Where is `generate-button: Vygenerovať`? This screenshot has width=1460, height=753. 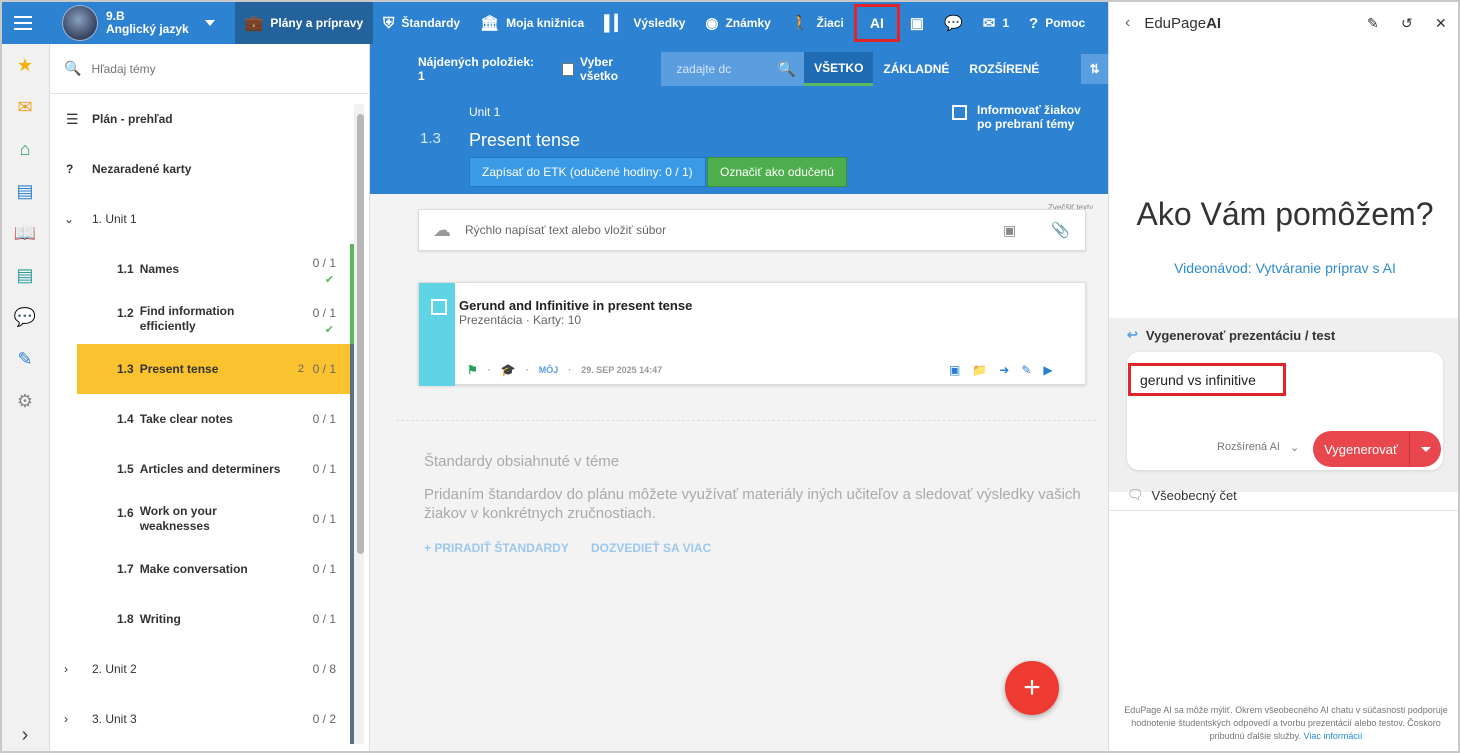 generate-button: Vygenerovať is located at coordinates (1377, 449).